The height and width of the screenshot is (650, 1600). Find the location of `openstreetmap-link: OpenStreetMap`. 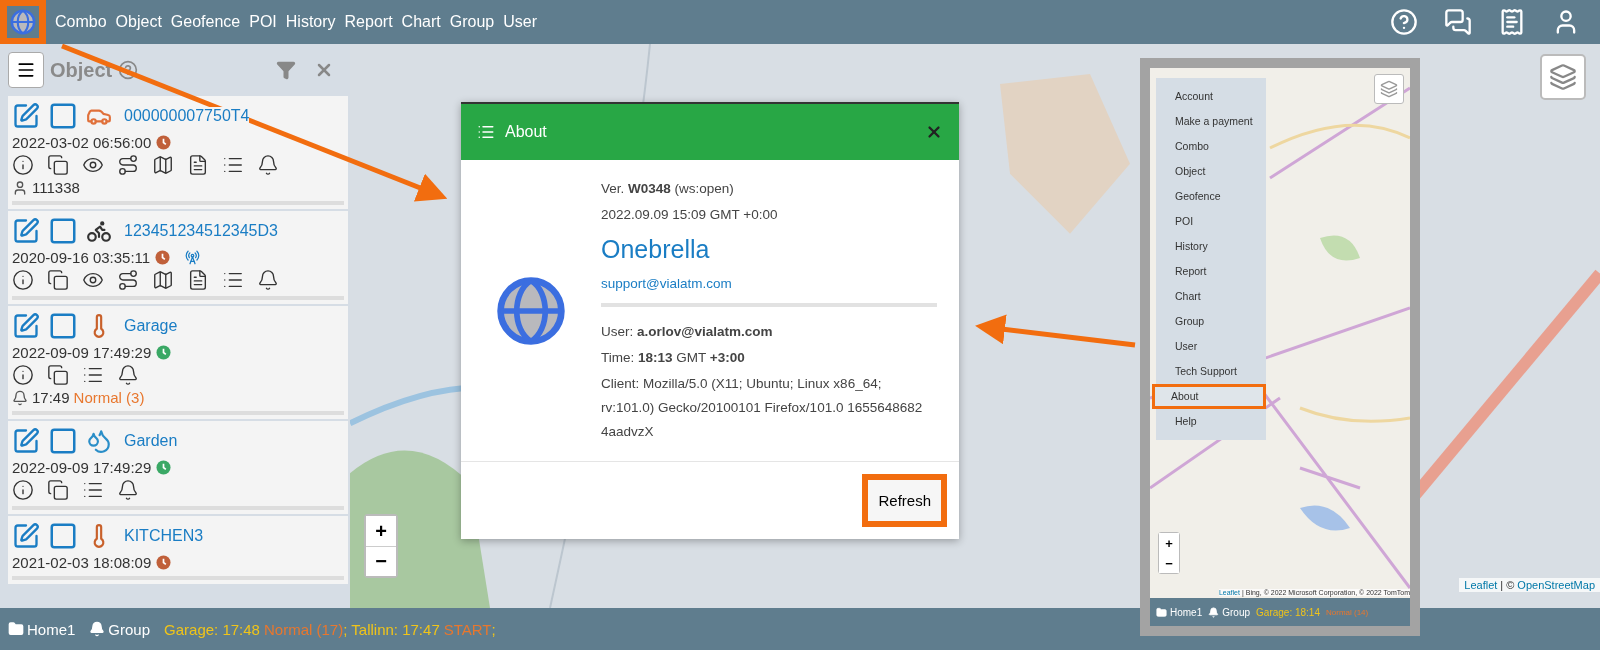

openstreetmap-link: OpenStreetMap is located at coordinates (1556, 585).